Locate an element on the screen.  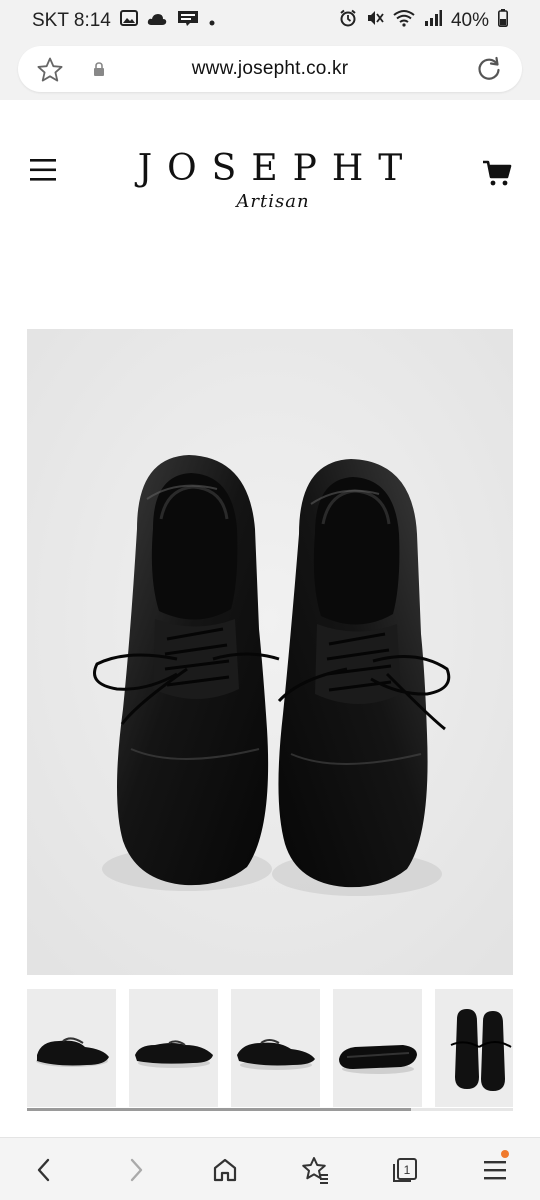
home-icon is located at coordinates (225, 1170).